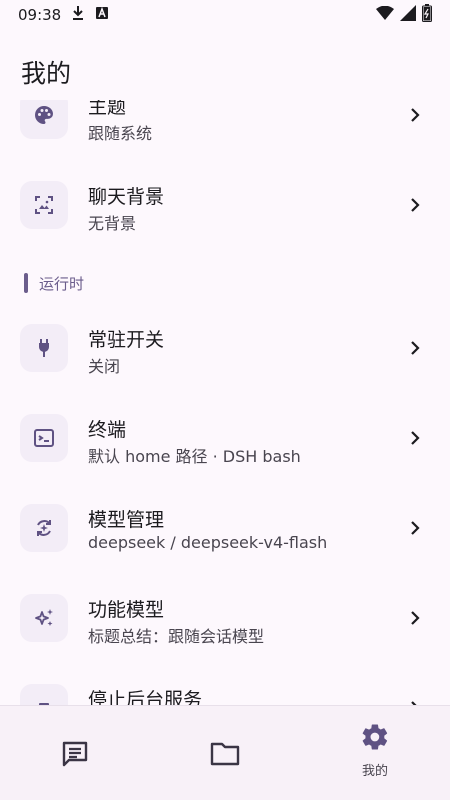 The image size is (450, 800). Describe the element at coordinates (44, 618) in the screenshot. I see `sparkle-icon` at that location.